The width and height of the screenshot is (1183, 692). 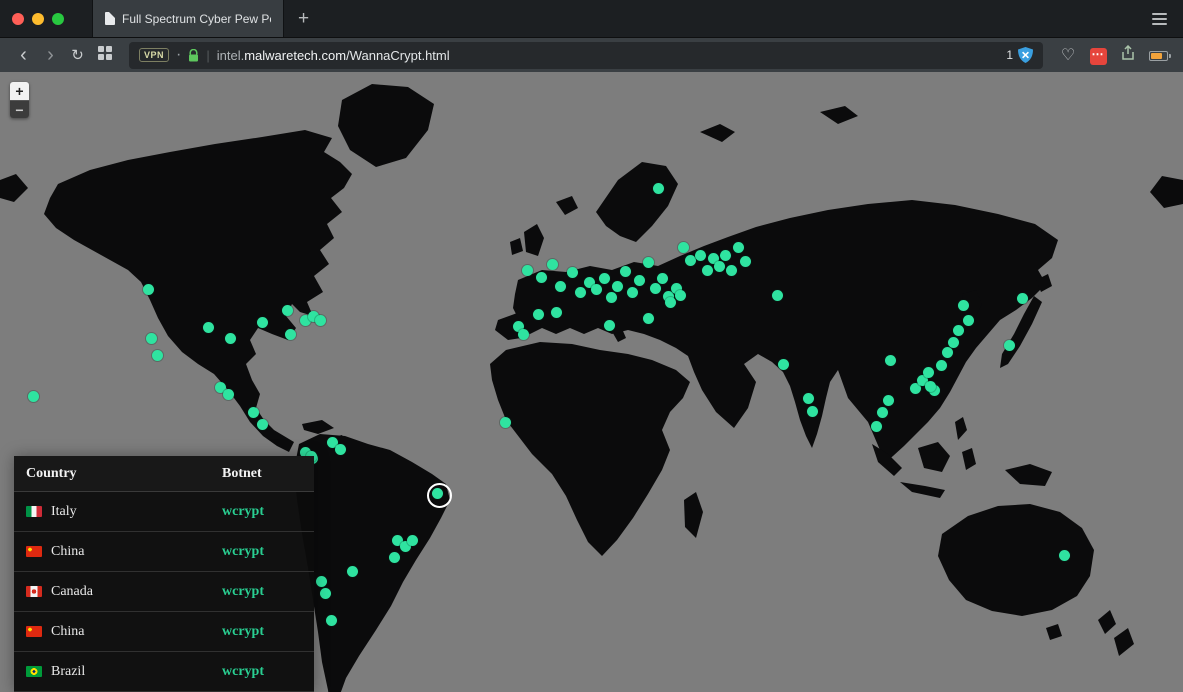 What do you see at coordinates (230, 55) in the screenshot?
I see `url-subdomain: intel.` at bounding box center [230, 55].